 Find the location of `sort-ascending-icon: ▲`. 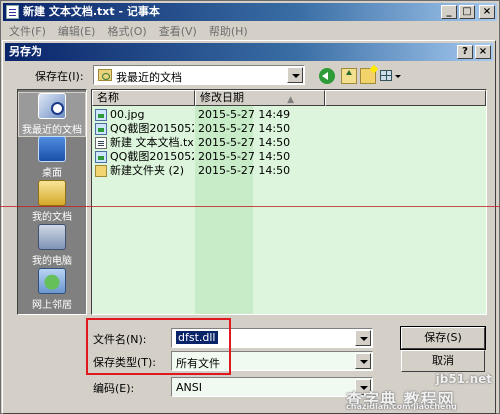

sort-ascending-icon: ▲ is located at coordinates (290, 100).